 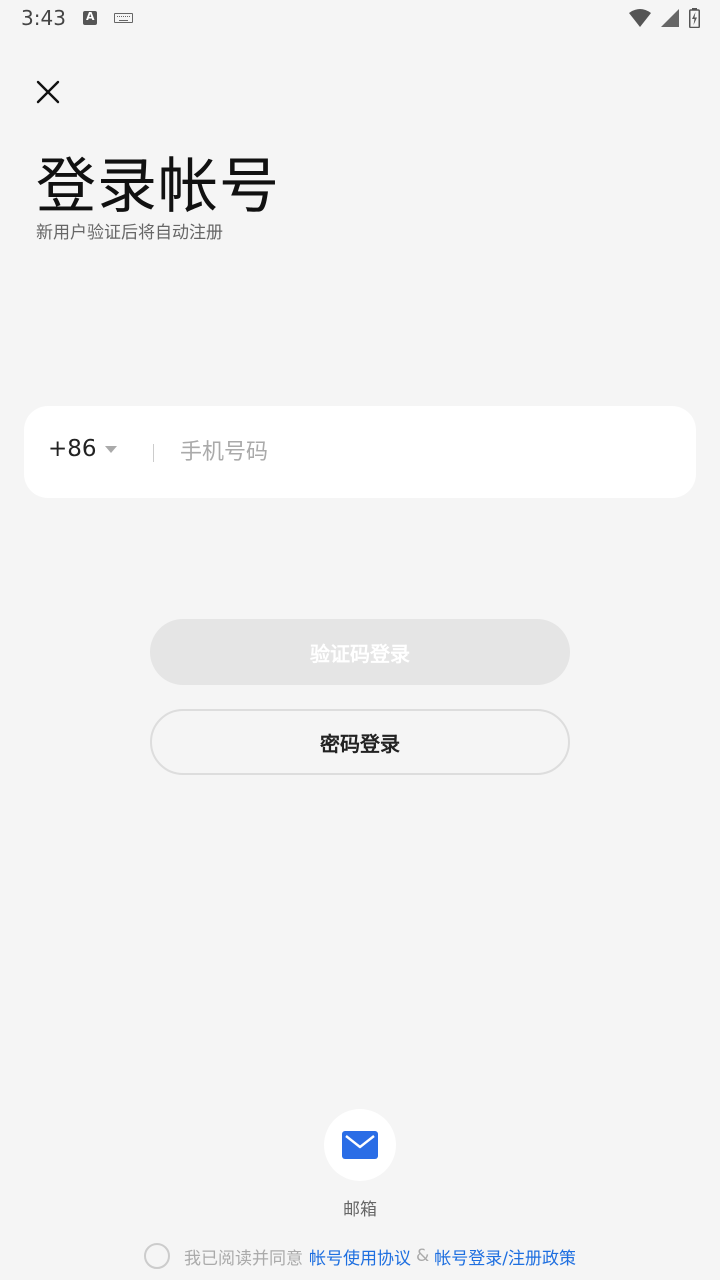 What do you see at coordinates (158, 187) in the screenshot?
I see `page-title: 登录帐号` at bounding box center [158, 187].